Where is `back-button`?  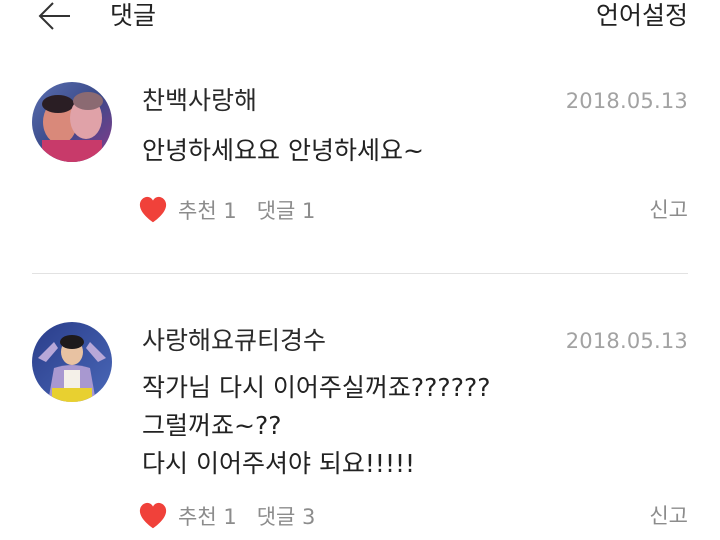
back-button is located at coordinates (56, 18).